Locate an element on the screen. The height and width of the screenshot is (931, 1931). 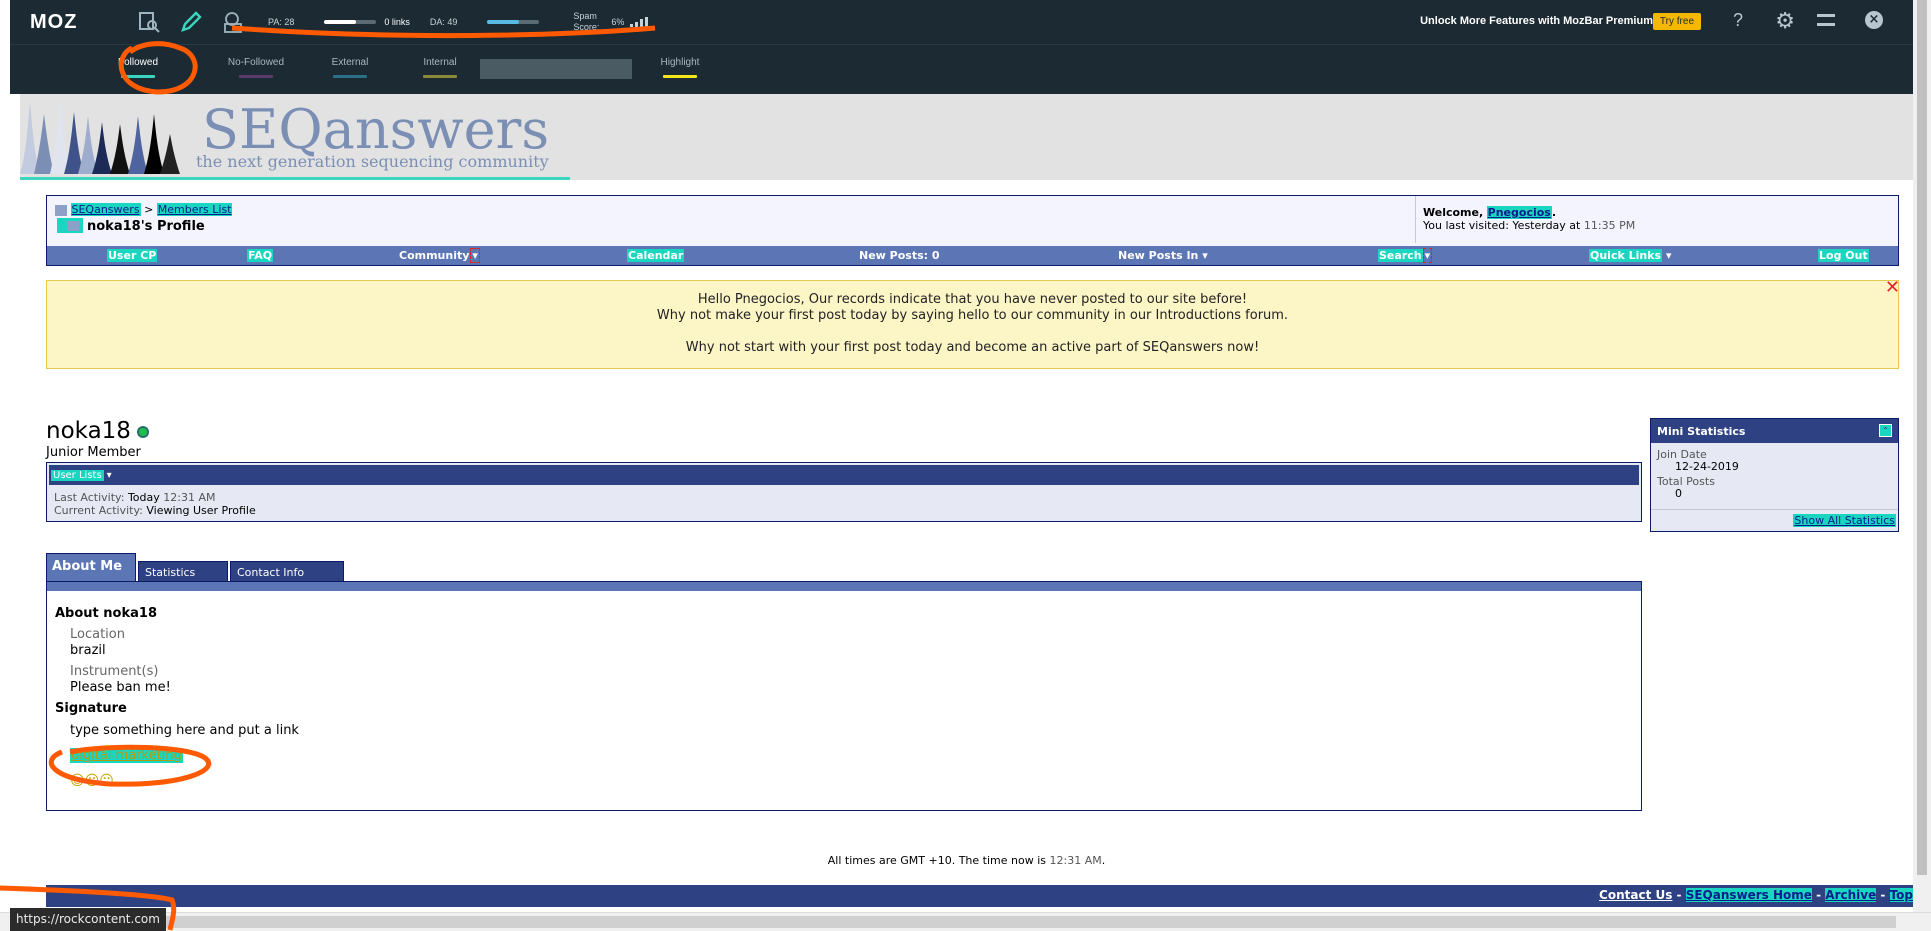
tab-followed: Followed is located at coordinates (138, 67).